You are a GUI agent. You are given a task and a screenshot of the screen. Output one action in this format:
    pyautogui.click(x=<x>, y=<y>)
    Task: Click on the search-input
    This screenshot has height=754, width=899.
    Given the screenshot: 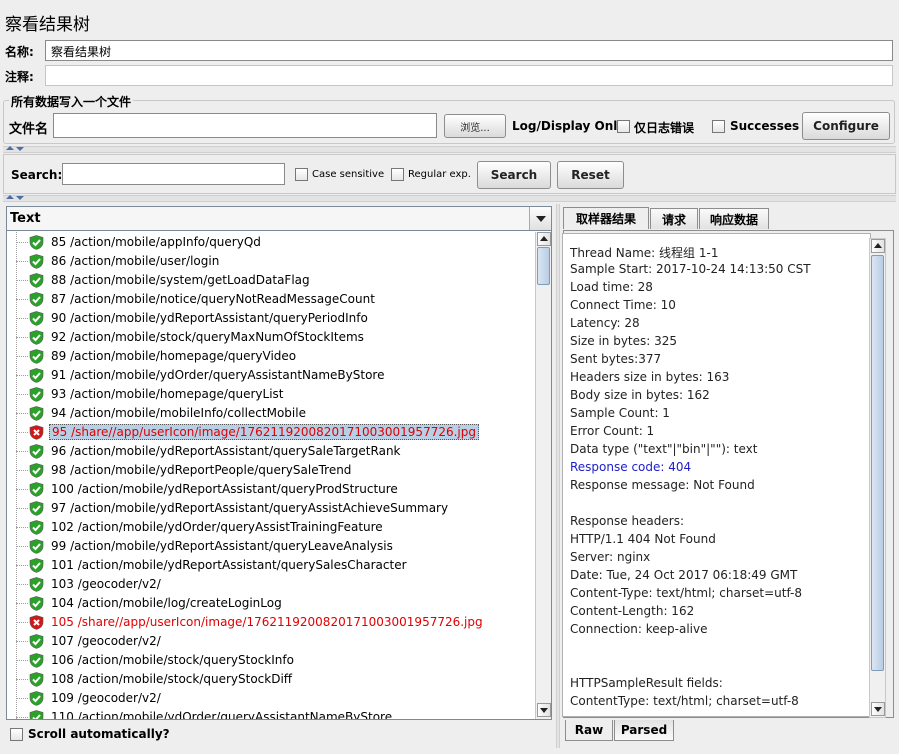 What is the action you would take?
    pyautogui.click(x=173, y=174)
    